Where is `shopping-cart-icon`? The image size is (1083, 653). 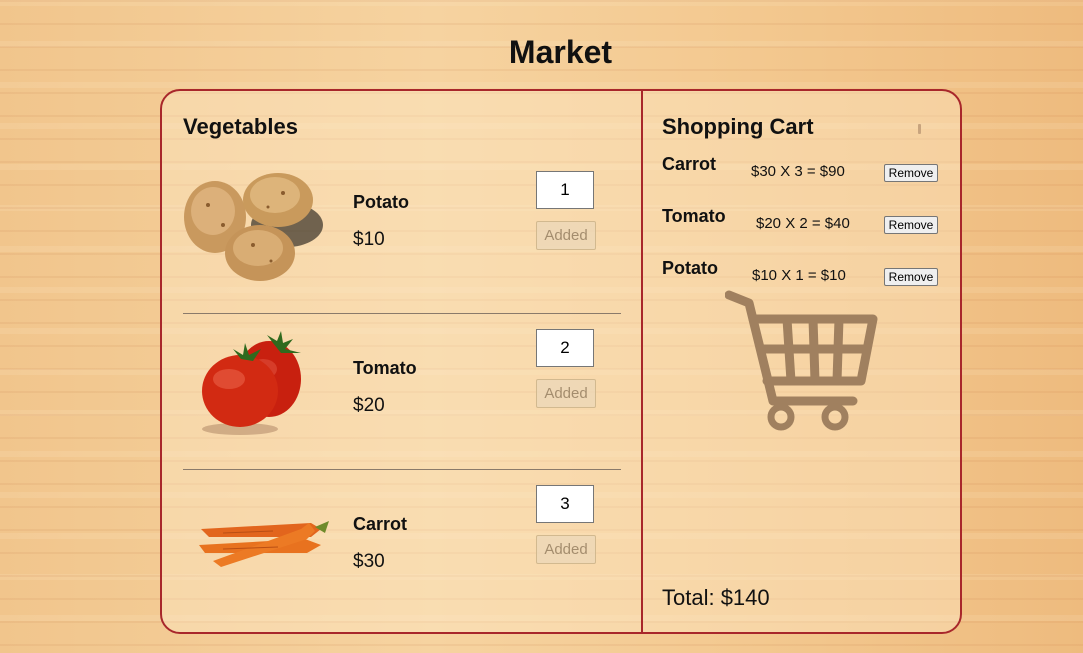 shopping-cart-icon is located at coordinates (801, 360).